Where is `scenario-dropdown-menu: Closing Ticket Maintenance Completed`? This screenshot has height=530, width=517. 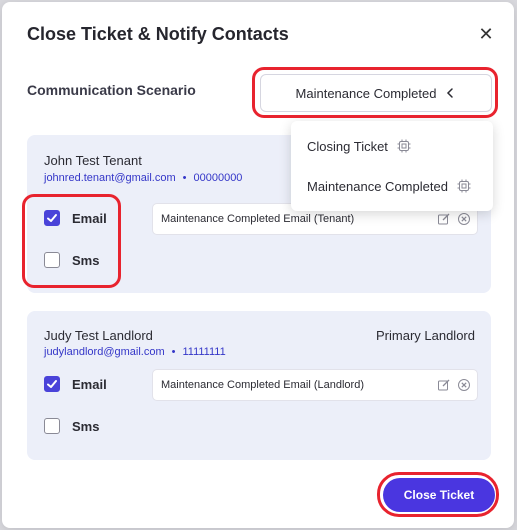 scenario-dropdown-menu: Closing Ticket Maintenance Completed is located at coordinates (392, 166).